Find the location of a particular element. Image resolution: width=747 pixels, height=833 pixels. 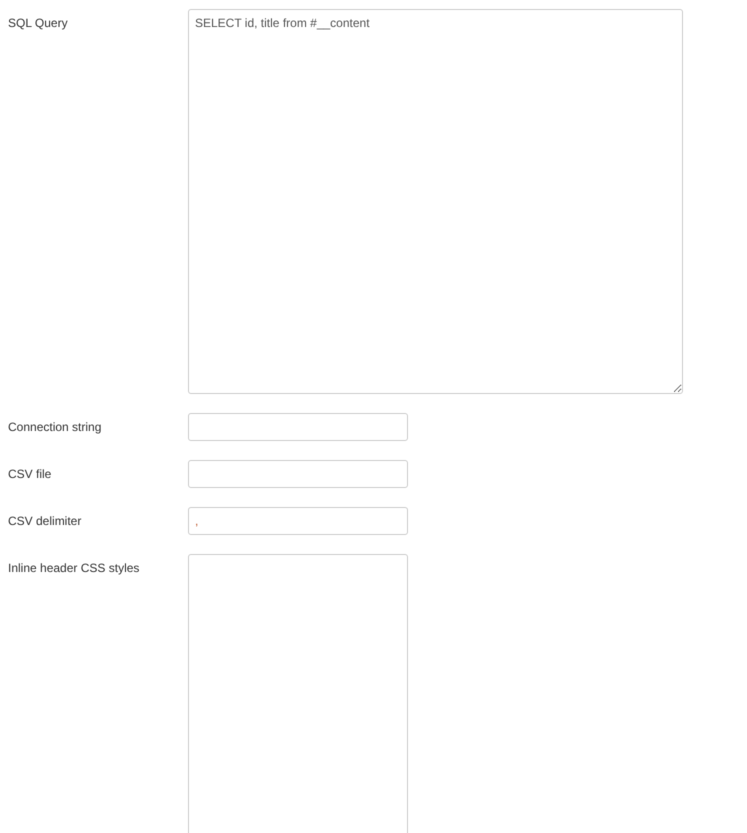

input-field: , is located at coordinates (298, 521).